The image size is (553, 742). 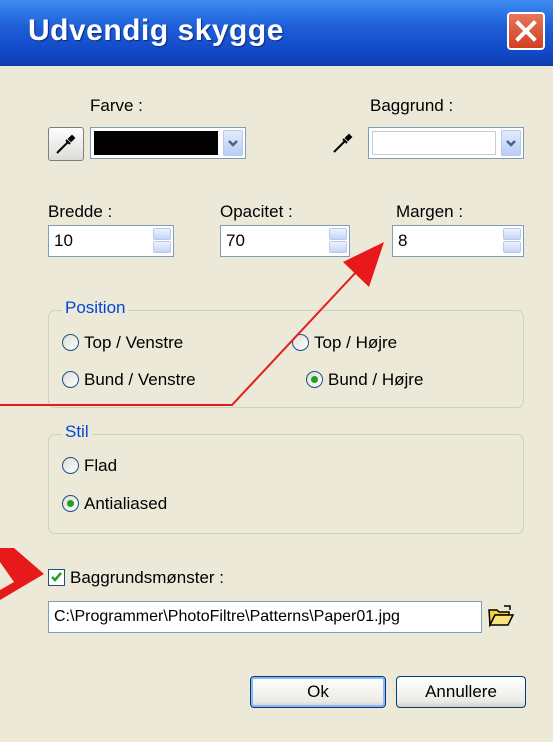 What do you see at coordinates (461, 692) in the screenshot?
I see `cancel-button: Annullere` at bounding box center [461, 692].